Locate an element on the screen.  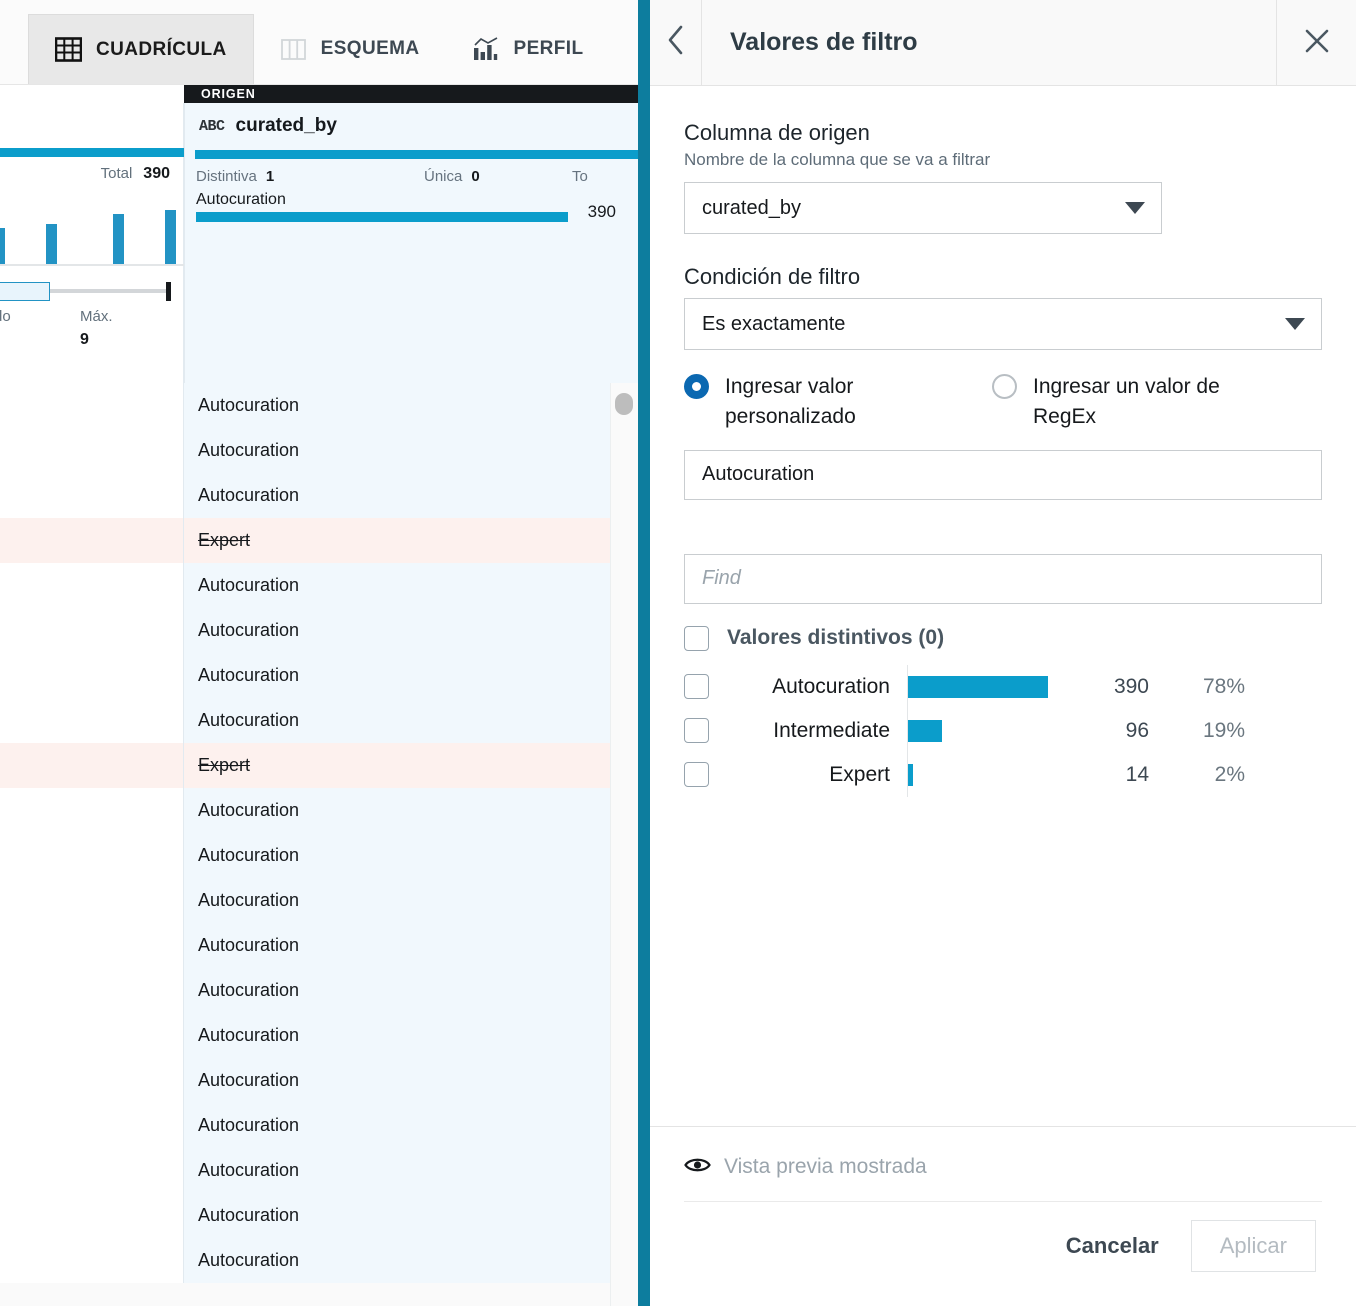
radio-regex-value-control is located at coordinates (1004, 386).